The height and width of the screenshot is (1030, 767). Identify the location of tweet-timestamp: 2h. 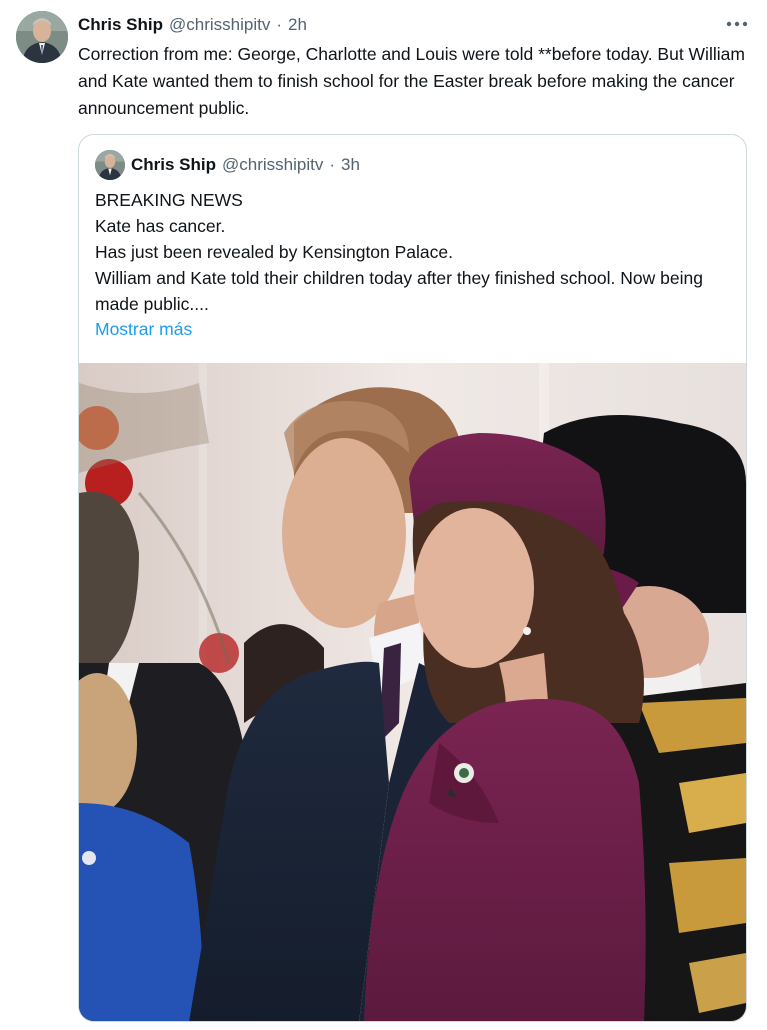
(297, 25).